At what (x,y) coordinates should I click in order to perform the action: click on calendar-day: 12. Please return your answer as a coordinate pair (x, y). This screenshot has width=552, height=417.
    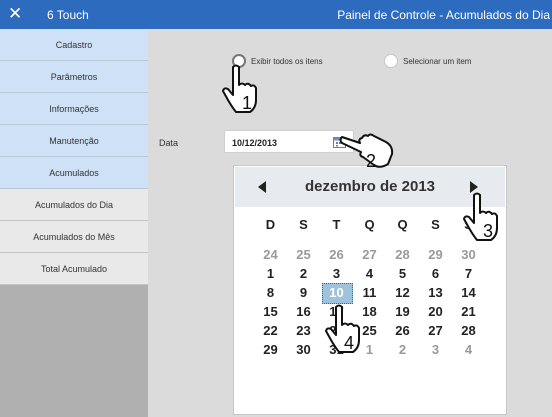
    Looking at the image, I should click on (402, 292).